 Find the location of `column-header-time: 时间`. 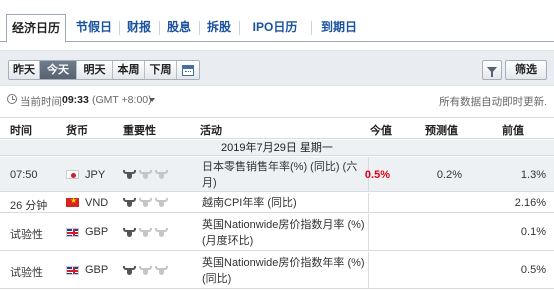

column-header-time: 时间 is located at coordinates (21, 130).